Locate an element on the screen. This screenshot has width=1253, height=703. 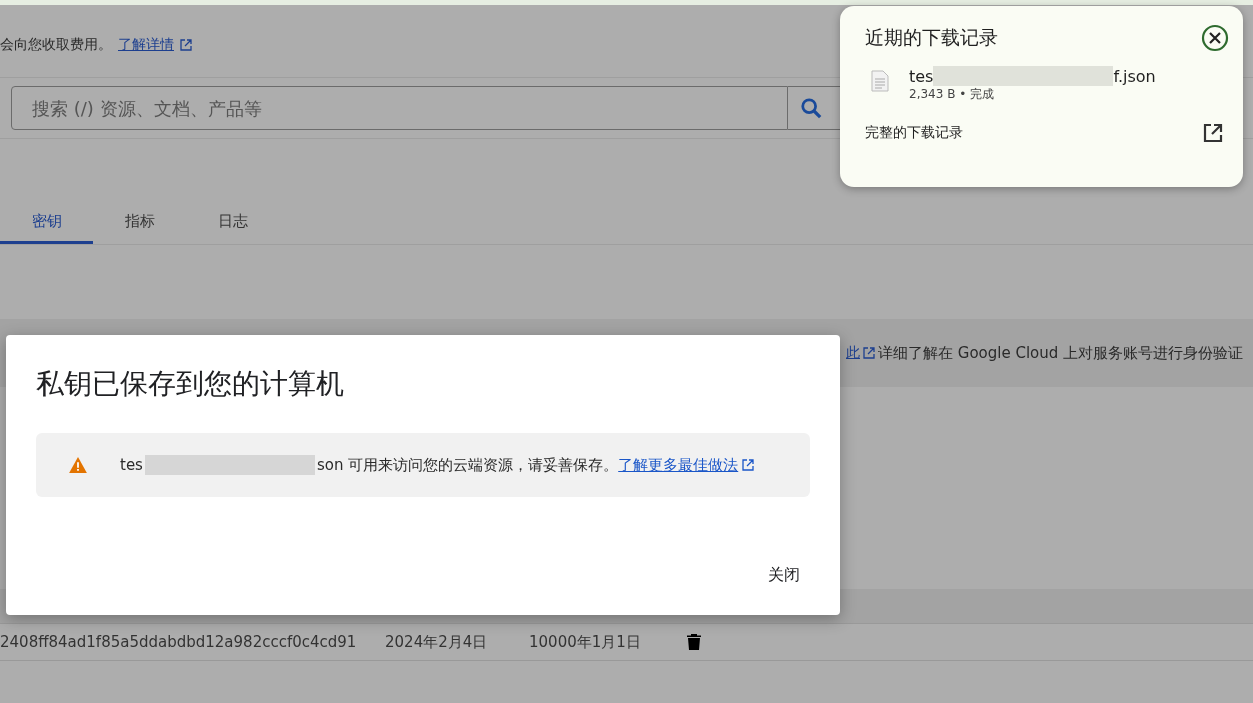
panel-title: 近期的下载记录 is located at coordinates (931, 37).